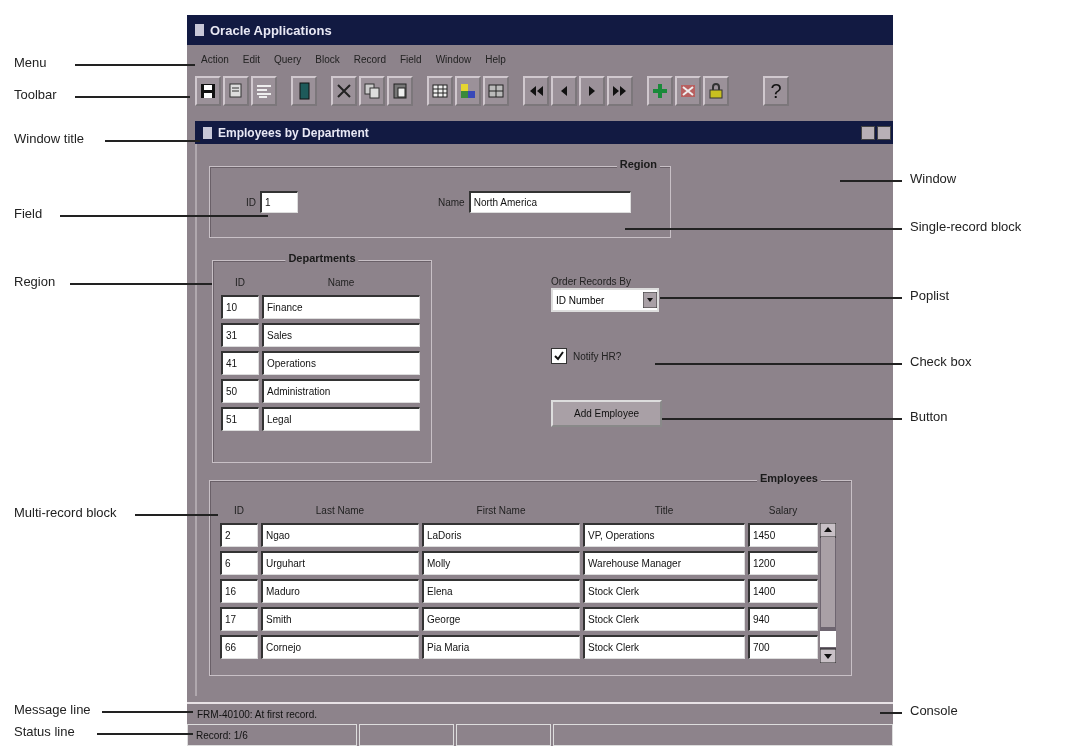 This screenshot has height=746, width=1081. What do you see at coordinates (536, 91) in the screenshot?
I see `first-button` at bounding box center [536, 91].